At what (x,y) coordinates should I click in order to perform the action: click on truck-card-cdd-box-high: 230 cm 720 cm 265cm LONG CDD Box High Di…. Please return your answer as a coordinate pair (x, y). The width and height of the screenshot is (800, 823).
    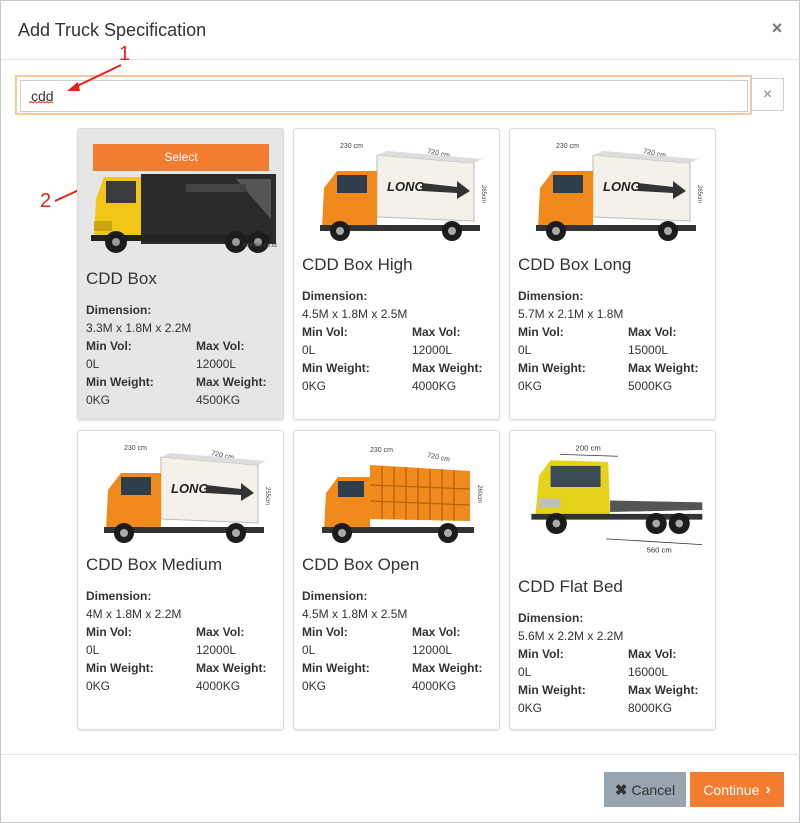
    Looking at the image, I should click on (396, 274).